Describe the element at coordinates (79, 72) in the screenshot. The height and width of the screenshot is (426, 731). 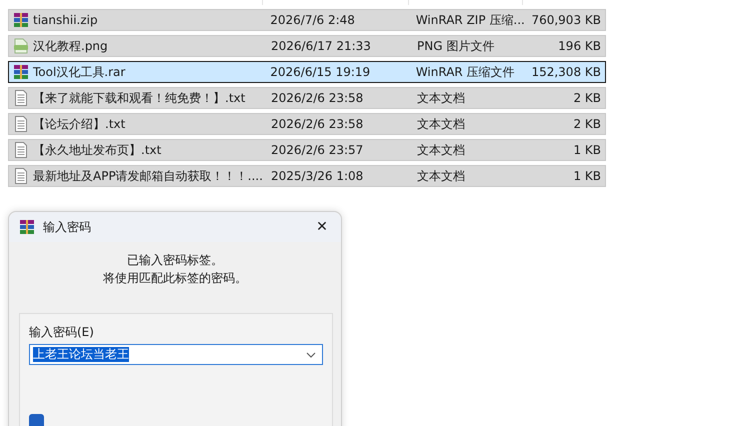
I see `file-name: Tool汉化工具.rar` at that location.